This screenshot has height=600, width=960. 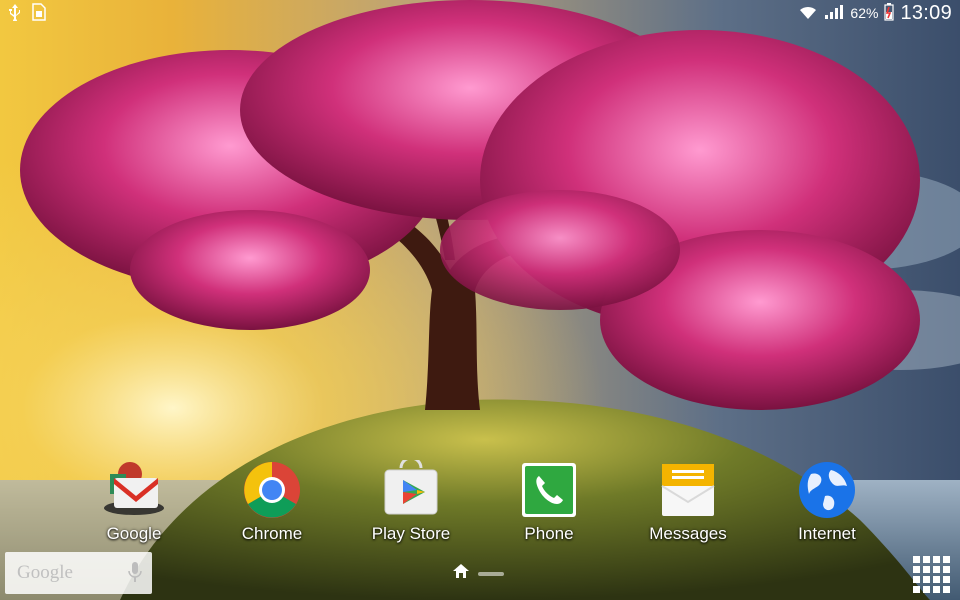 I want to click on app-messages: Messages, so click(x=688, y=502).